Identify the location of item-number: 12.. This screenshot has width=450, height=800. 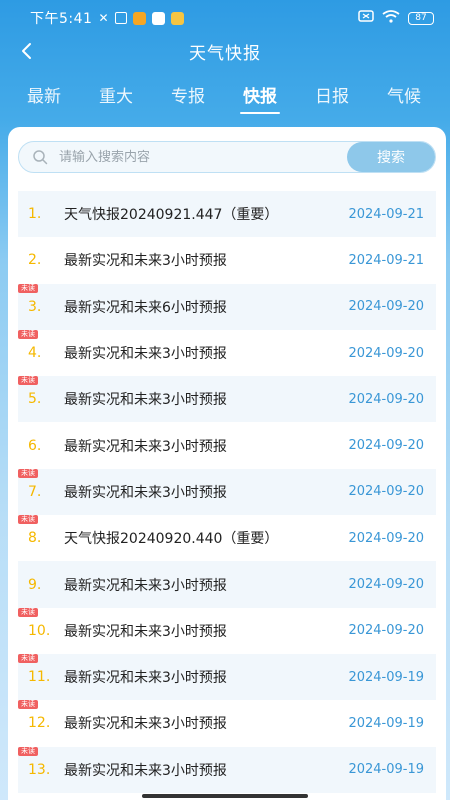
(39, 723).